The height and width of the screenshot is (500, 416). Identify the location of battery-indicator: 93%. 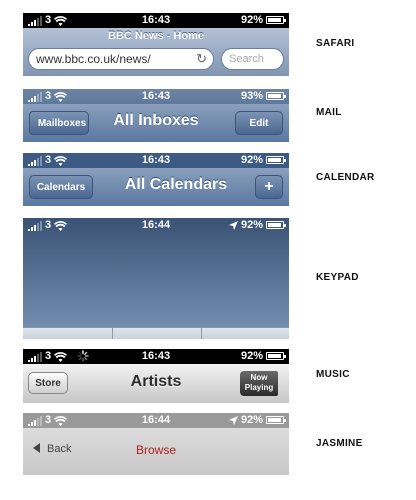
(263, 96).